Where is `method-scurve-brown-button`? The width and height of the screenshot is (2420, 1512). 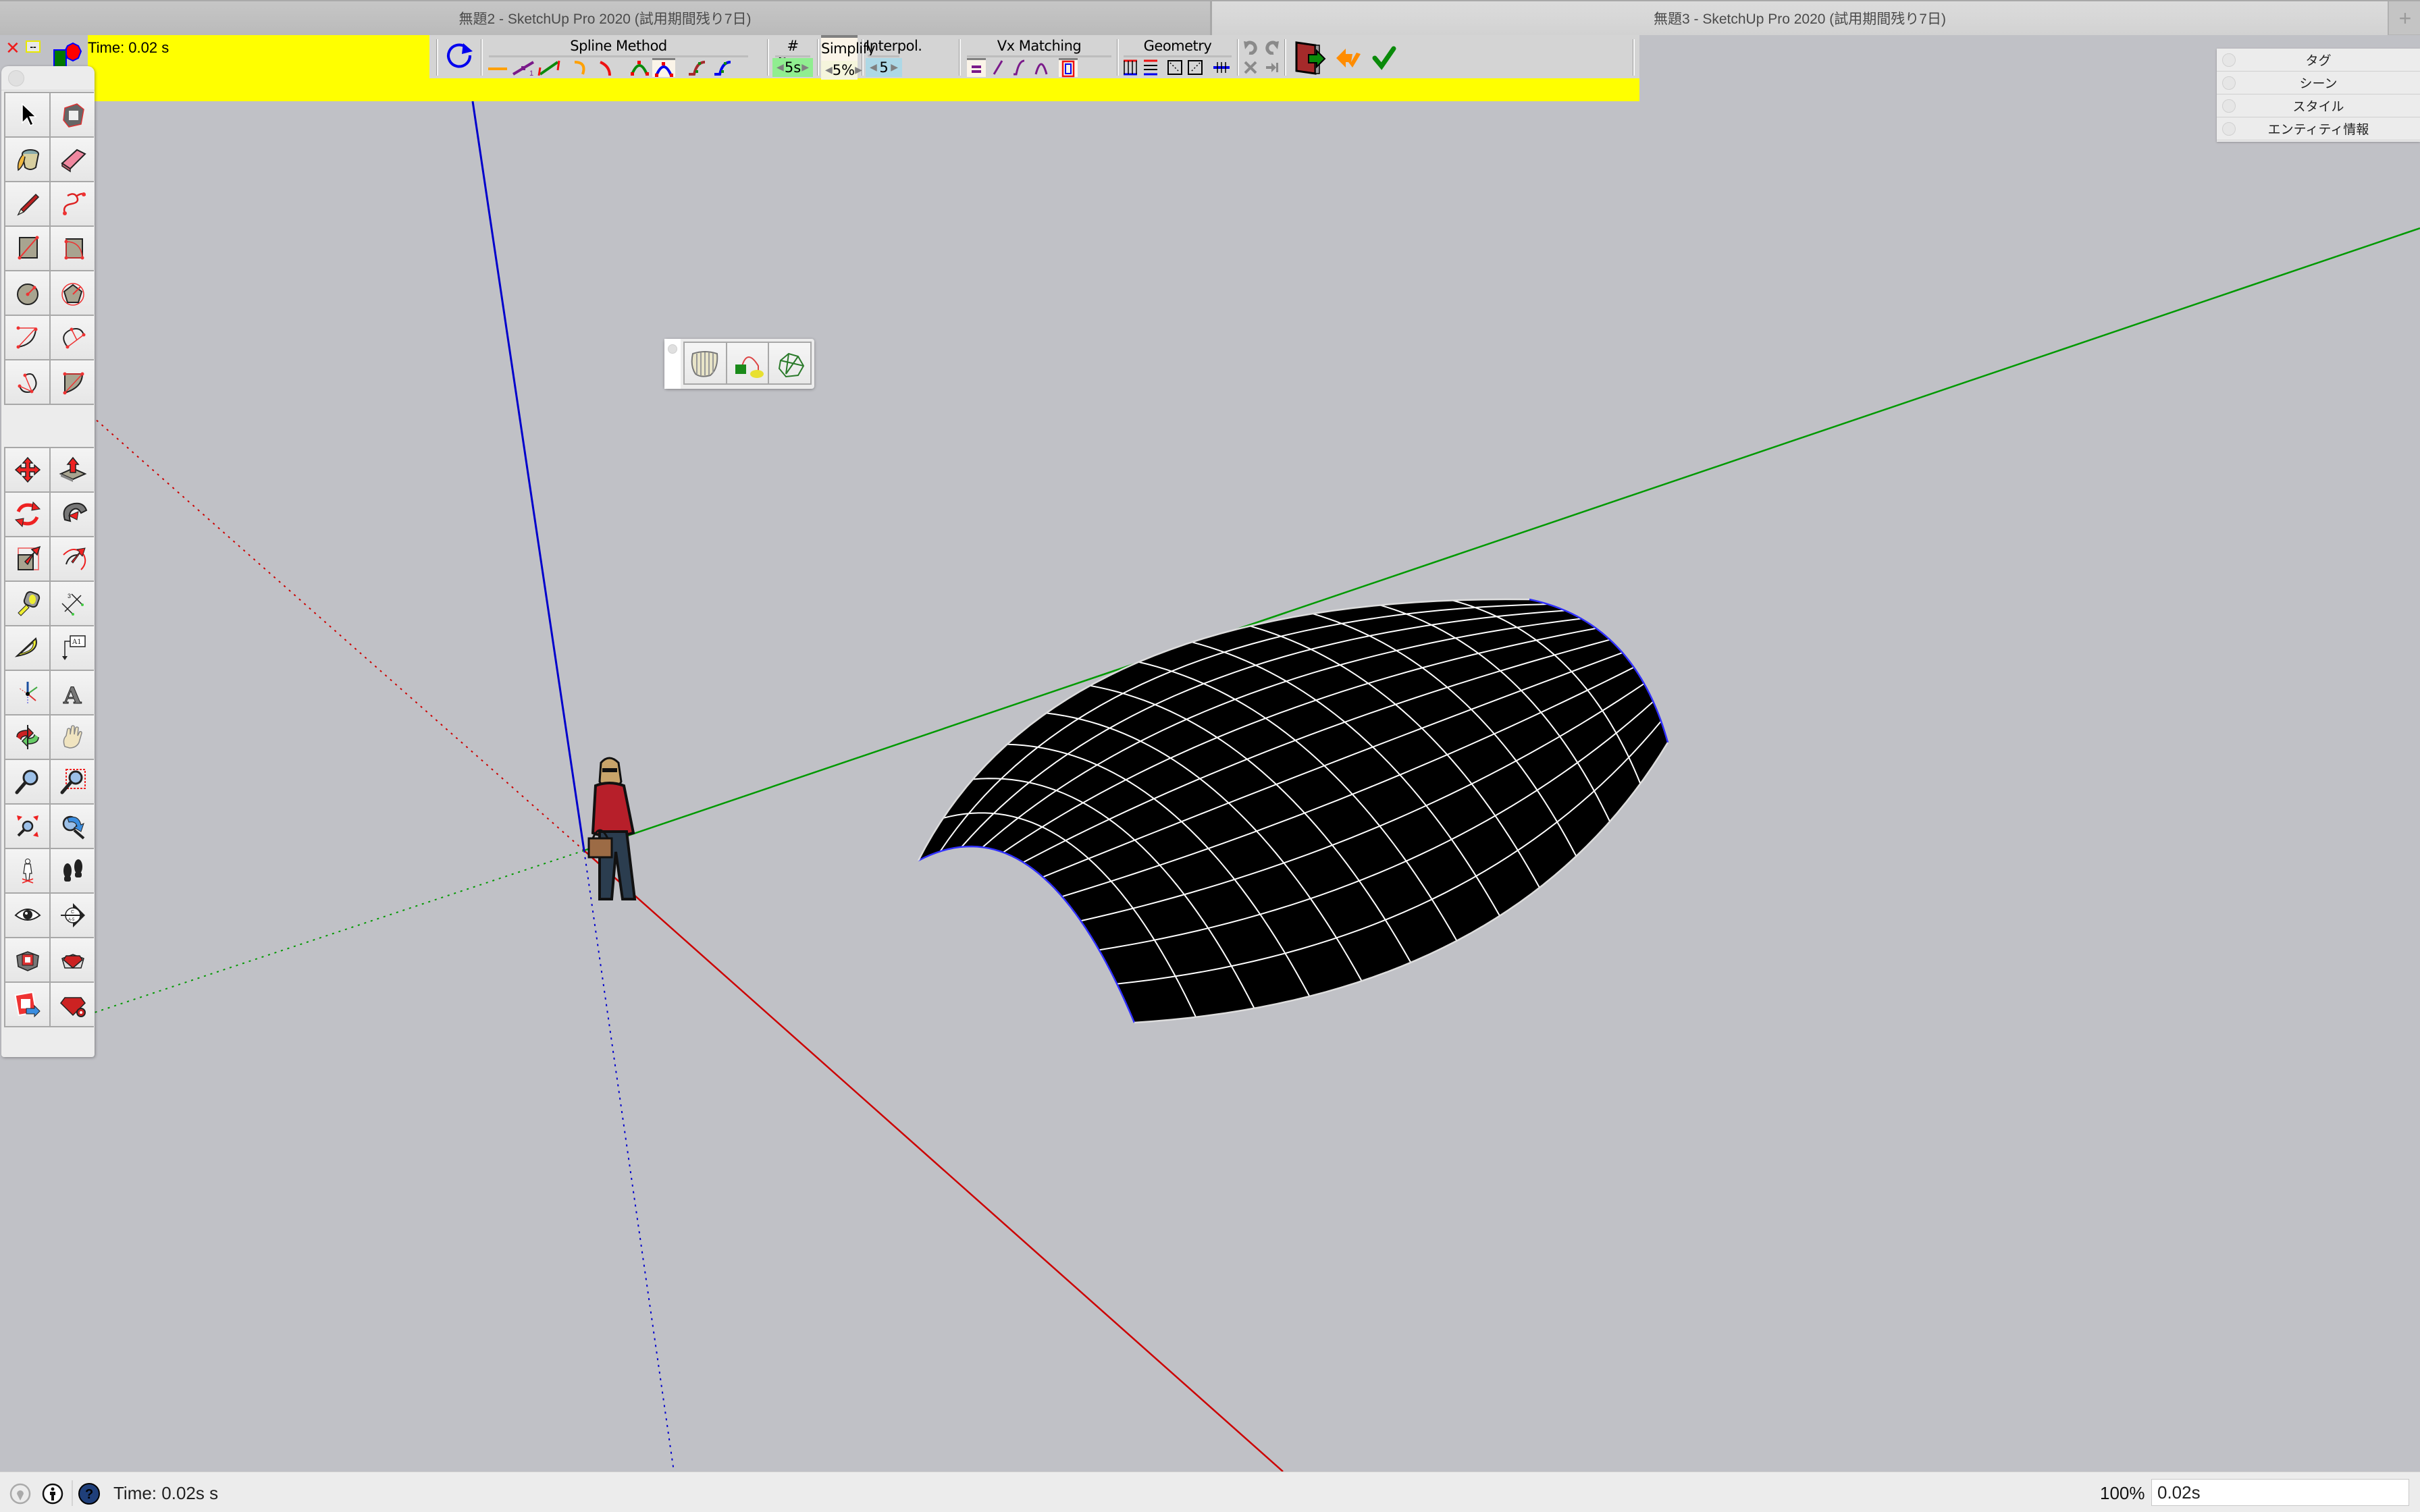
method-scurve-brown-button is located at coordinates (697, 67).